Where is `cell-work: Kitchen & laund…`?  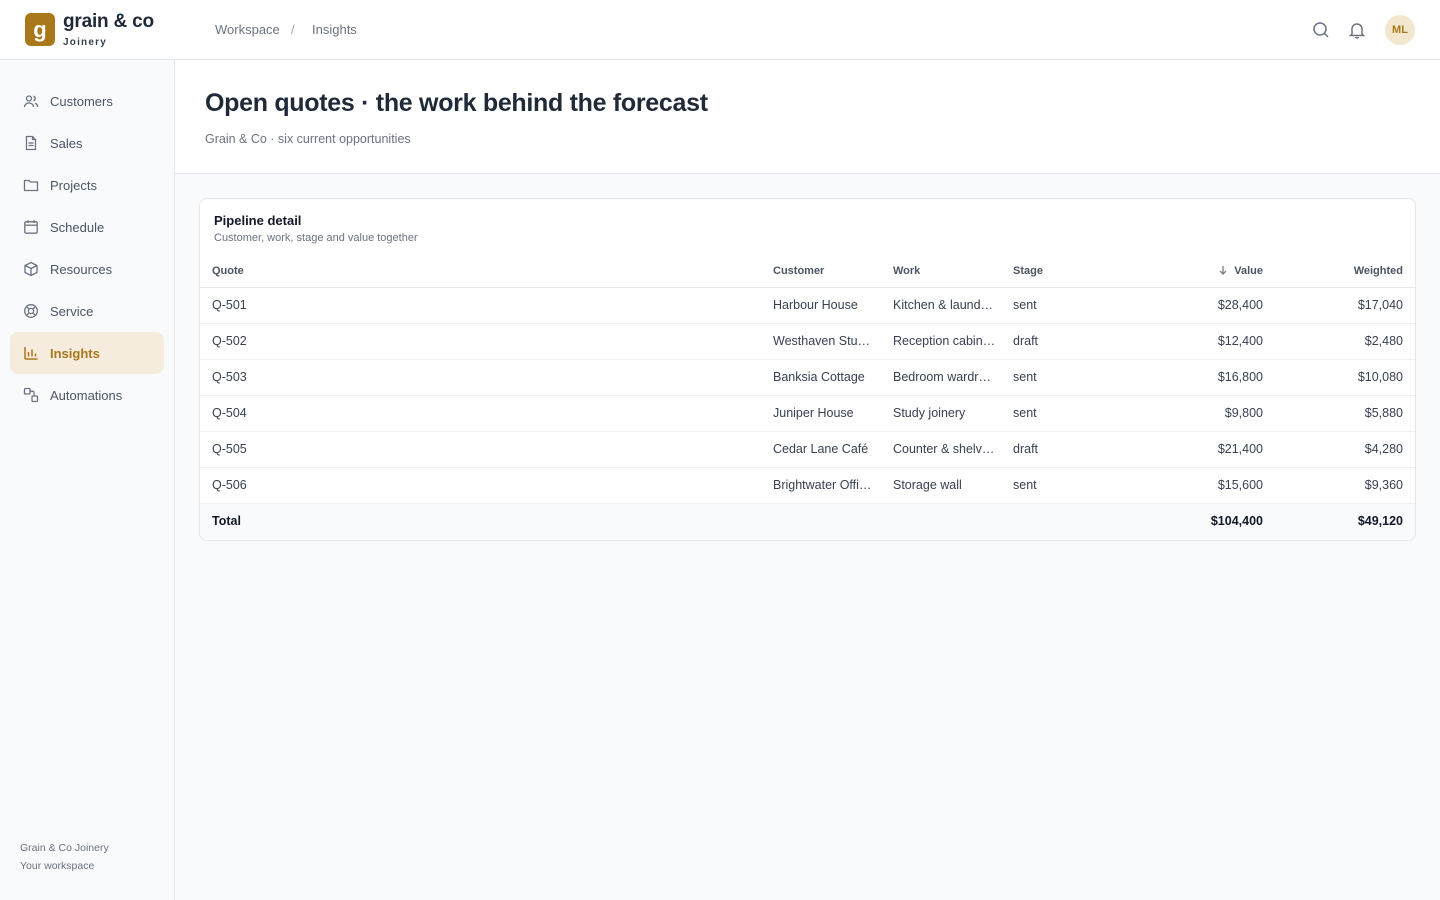
cell-work: Kitchen & laund… is located at coordinates (953, 305).